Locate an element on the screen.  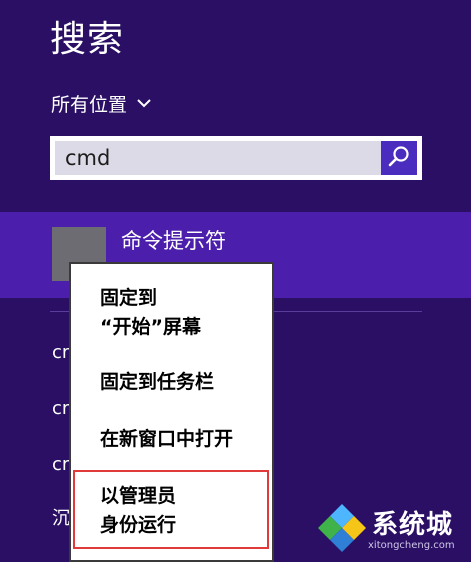
search-scope-label: 所有位置 is located at coordinates (89, 104).